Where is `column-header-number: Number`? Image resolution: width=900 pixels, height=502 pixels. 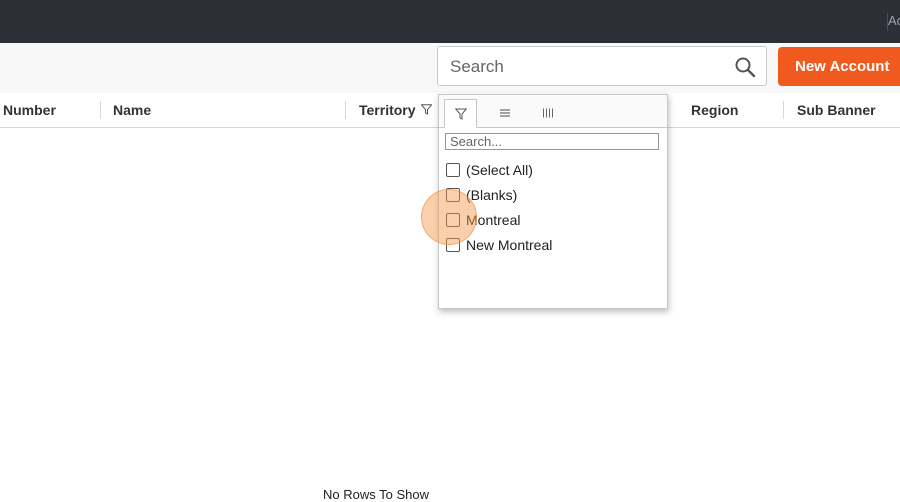
column-header-number: Number is located at coordinates (29, 110).